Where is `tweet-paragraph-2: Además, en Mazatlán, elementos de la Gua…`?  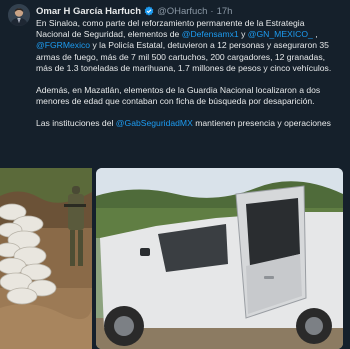 tweet-paragraph-2: Además, en Mazatlán, elementos de la Gua… is located at coordinates (178, 96).